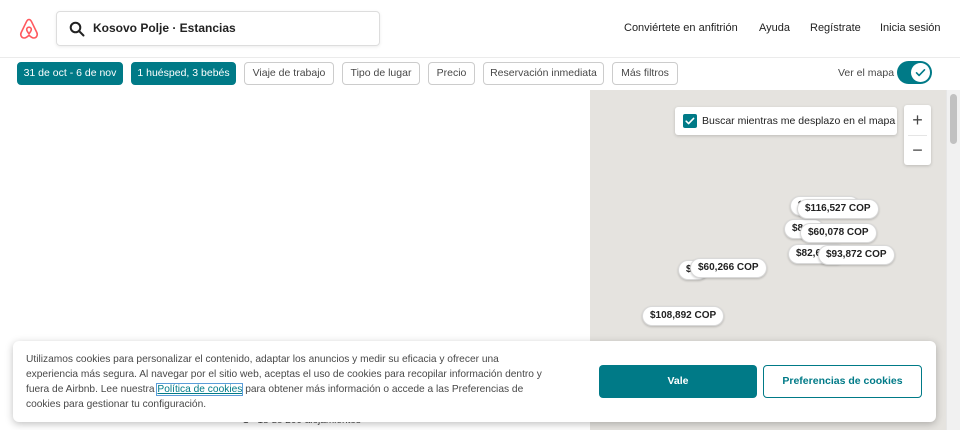 The height and width of the screenshot is (430, 960). Describe the element at coordinates (838, 233) in the screenshot. I see `price-pin: $60,078 COP` at that location.